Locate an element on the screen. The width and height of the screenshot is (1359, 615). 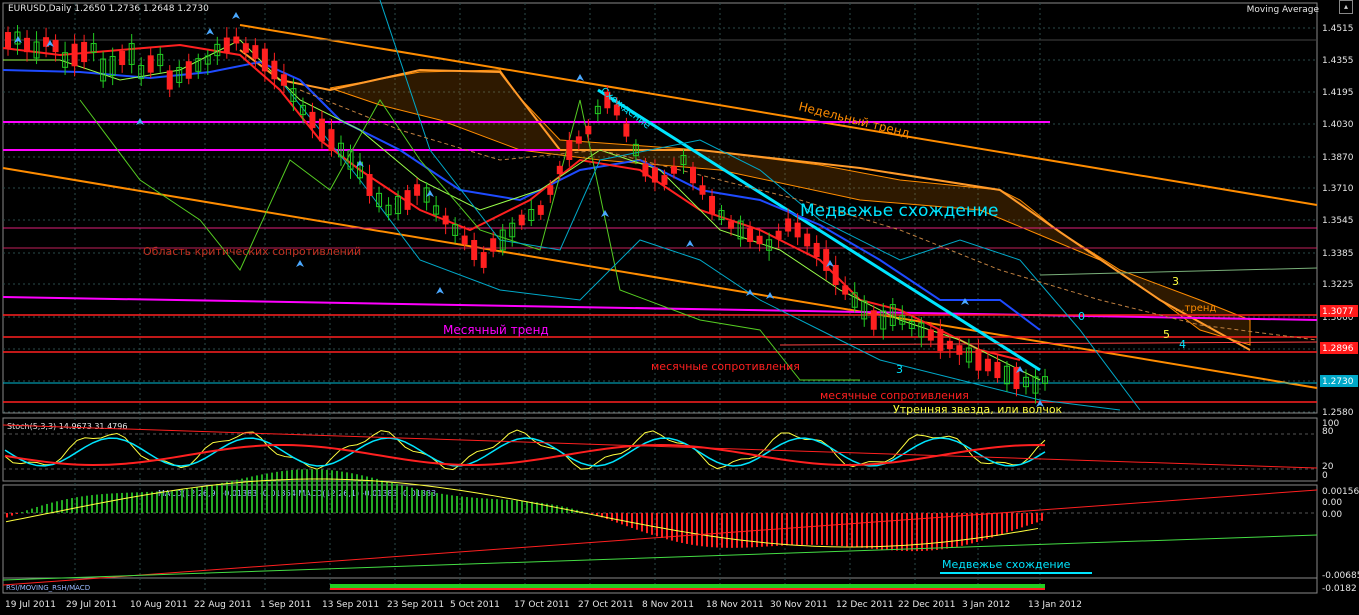
time-tick: 3 Jan 2012 is located at coordinates (986, 605).